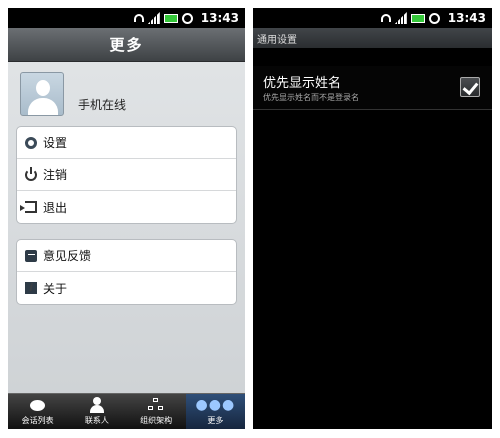 The height and width of the screenshot is (438, 500). What do you see at coordinates (55, 175) in the screenshot?
I see `menu-item-label: 注销` at bounding box center [55, 175].